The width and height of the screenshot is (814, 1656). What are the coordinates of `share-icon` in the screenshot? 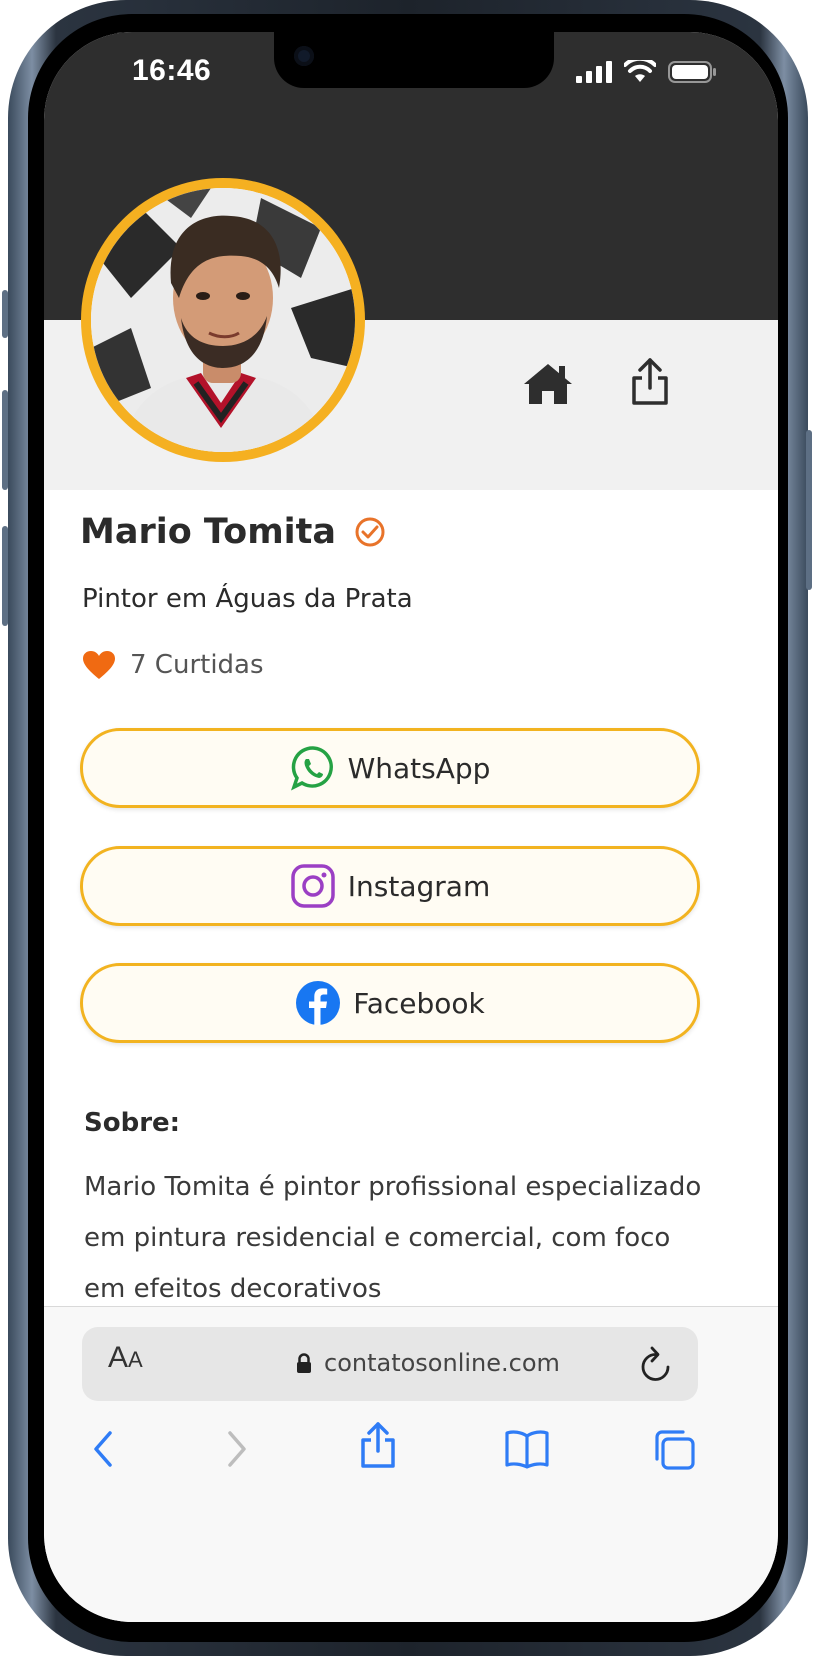 It's located at (650, 382).